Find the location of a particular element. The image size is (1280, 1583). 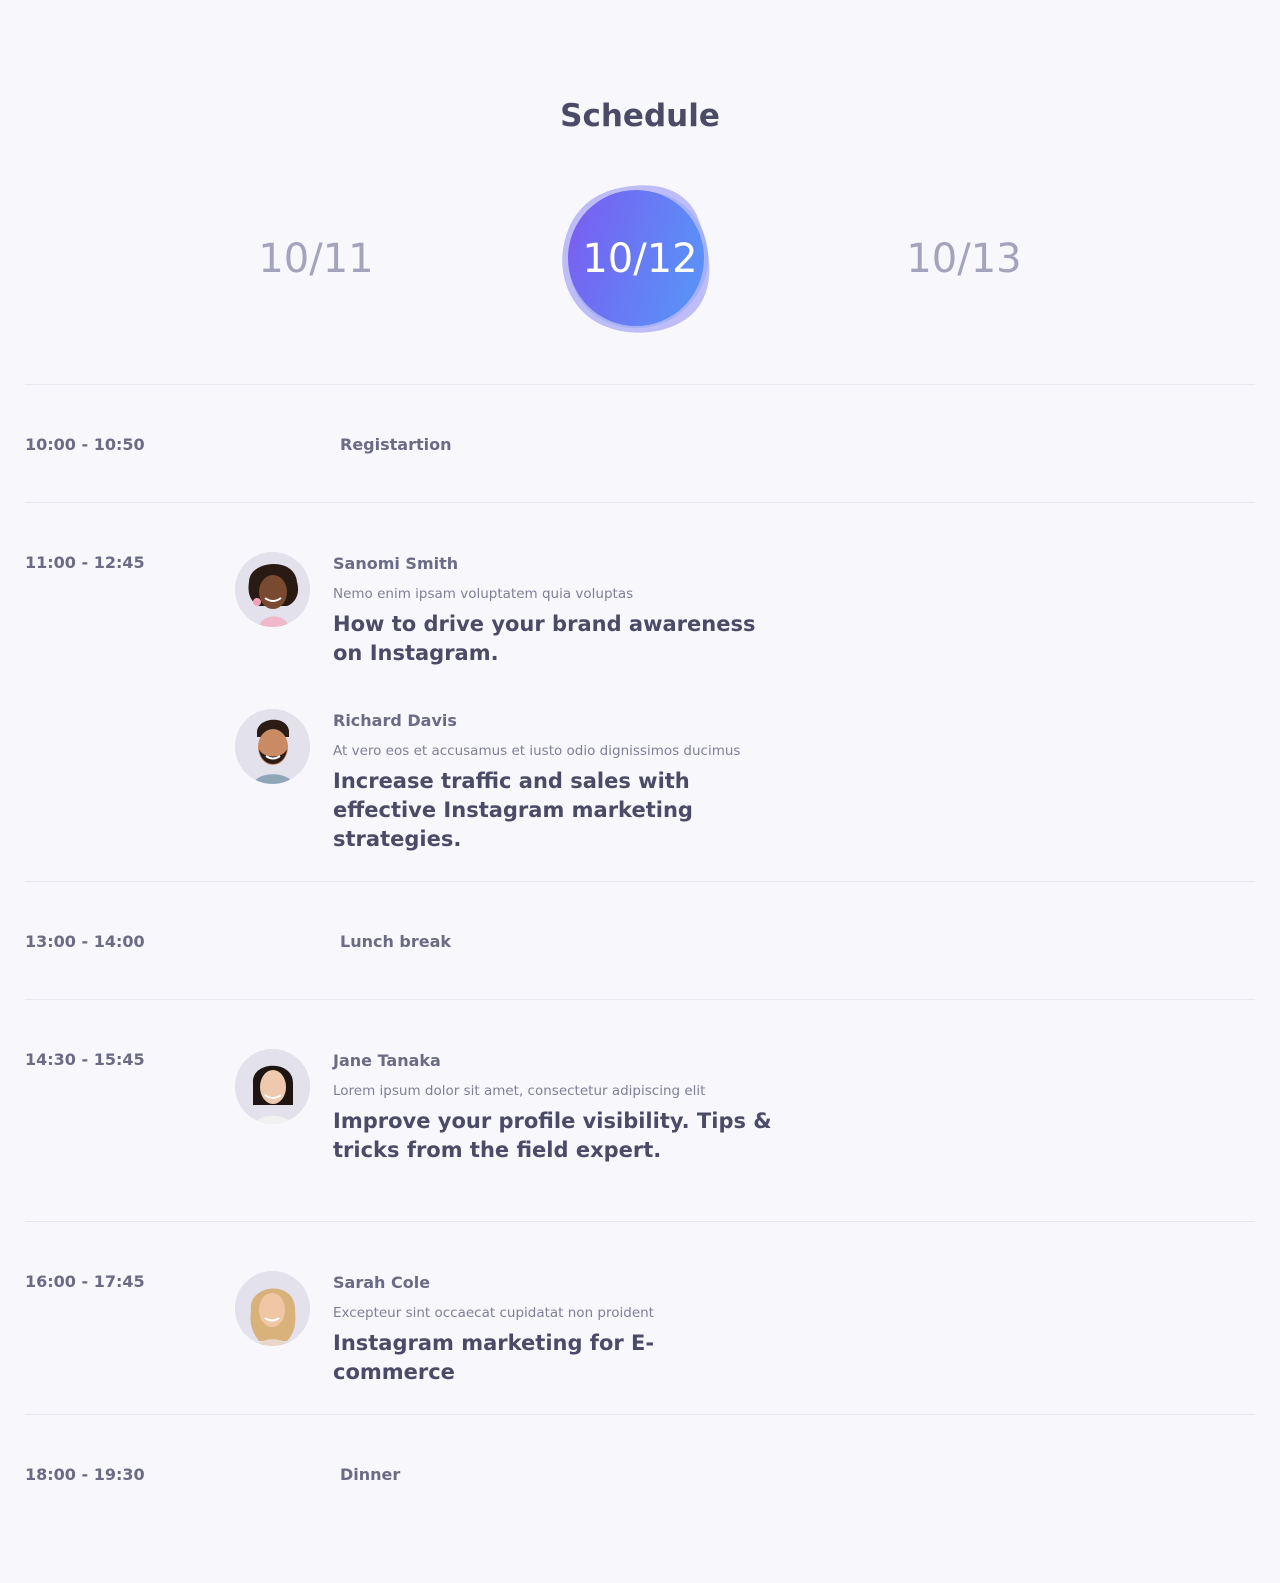

schedule-row: 10:00 - 10:50 Registartion is located at coordinates (640, 443).